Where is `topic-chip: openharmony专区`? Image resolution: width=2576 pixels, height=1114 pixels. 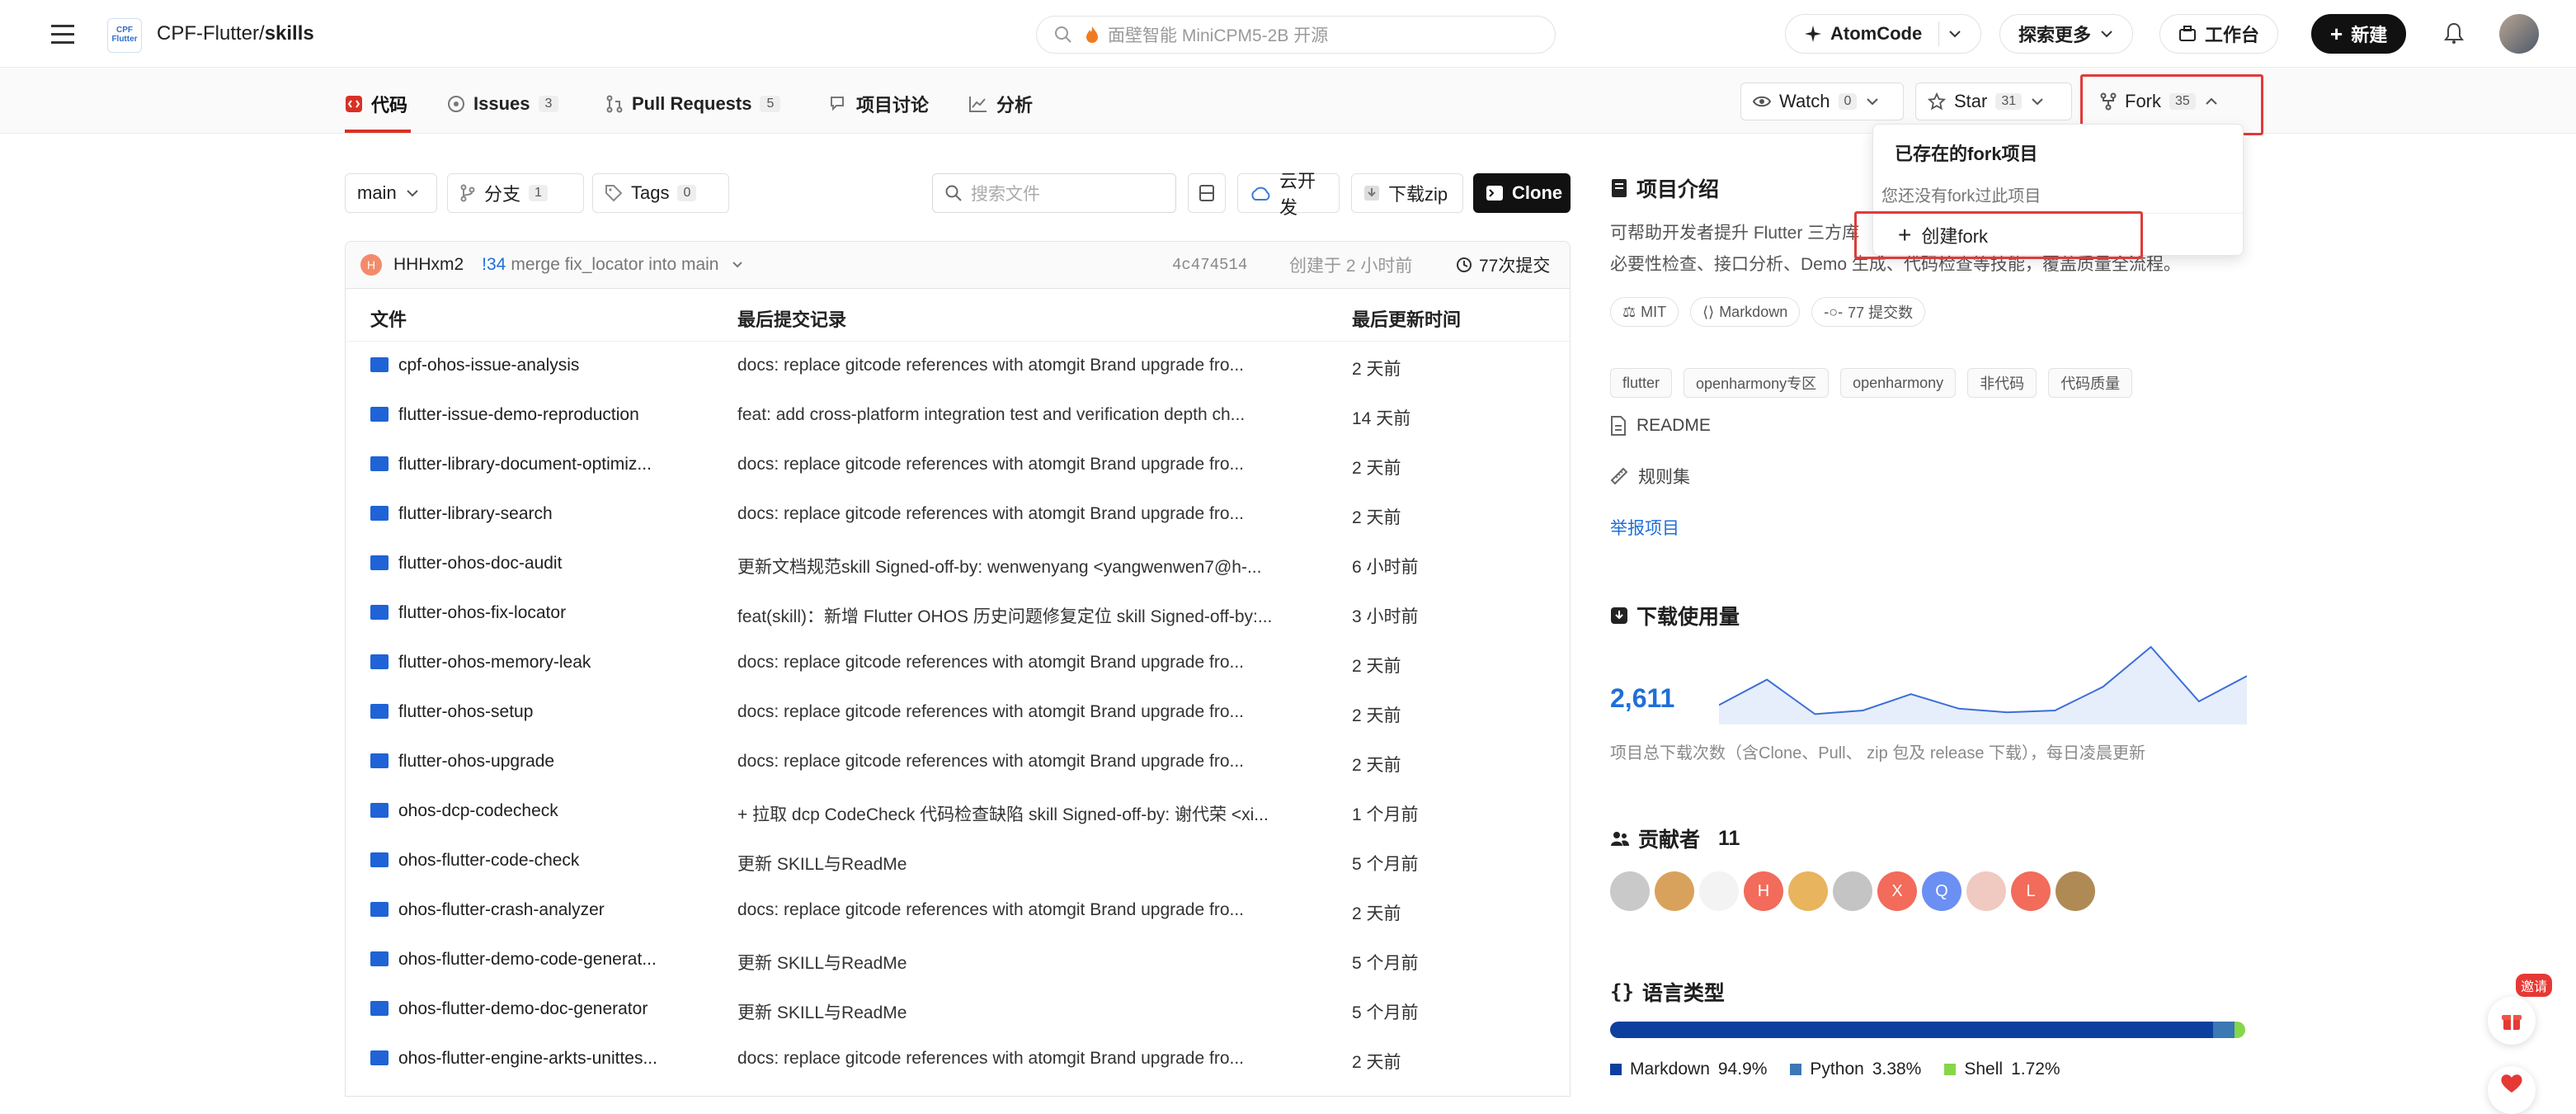 topic-chip: openharmony专区 is located at coordinates (1757, 383).